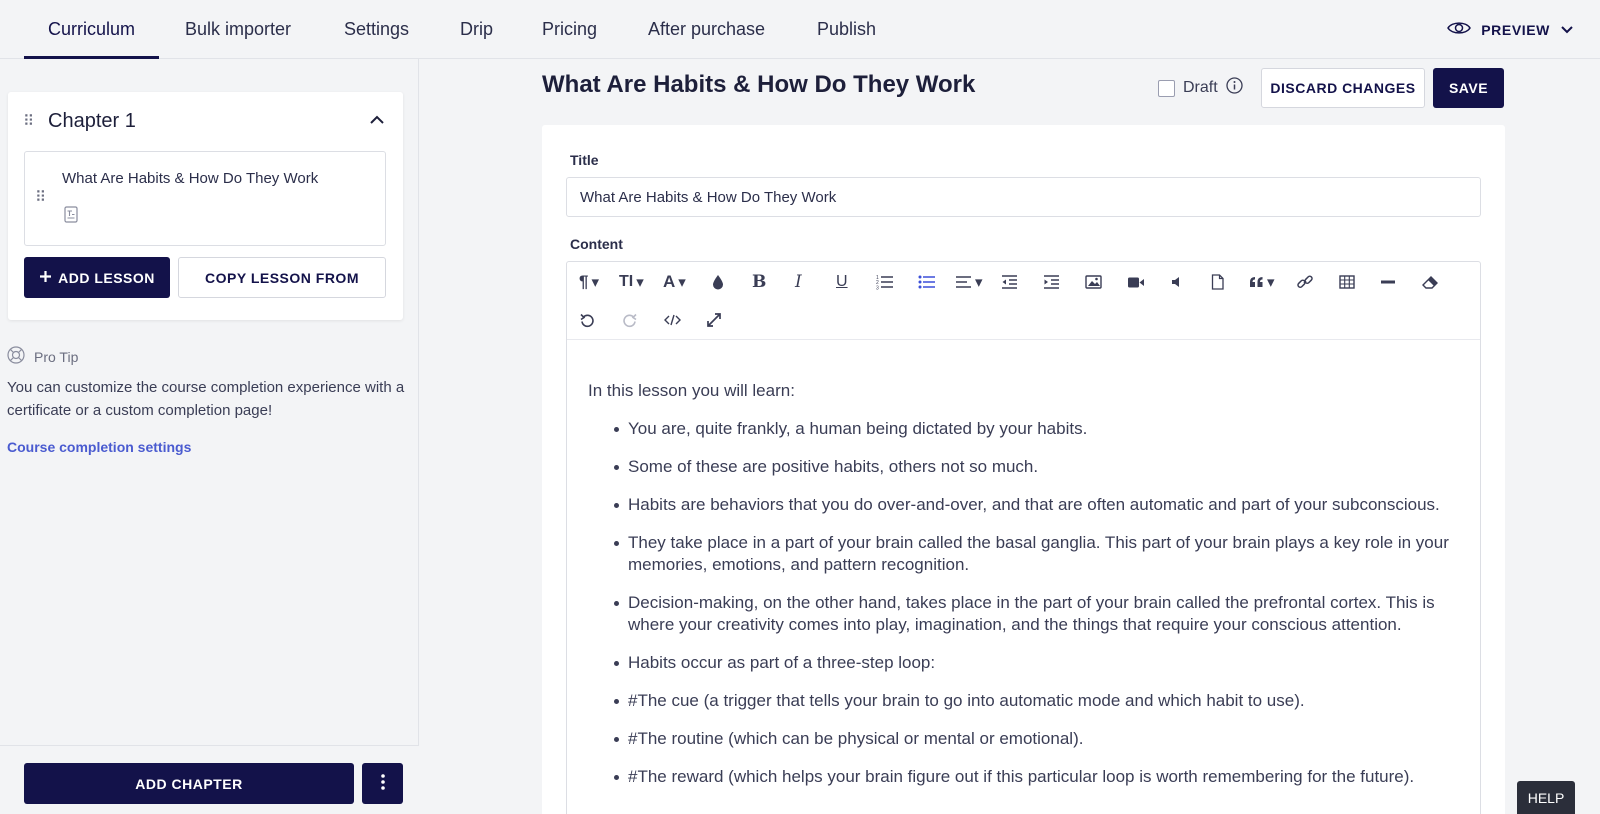  I want to click on bold-icon: B, so click(759, 282).